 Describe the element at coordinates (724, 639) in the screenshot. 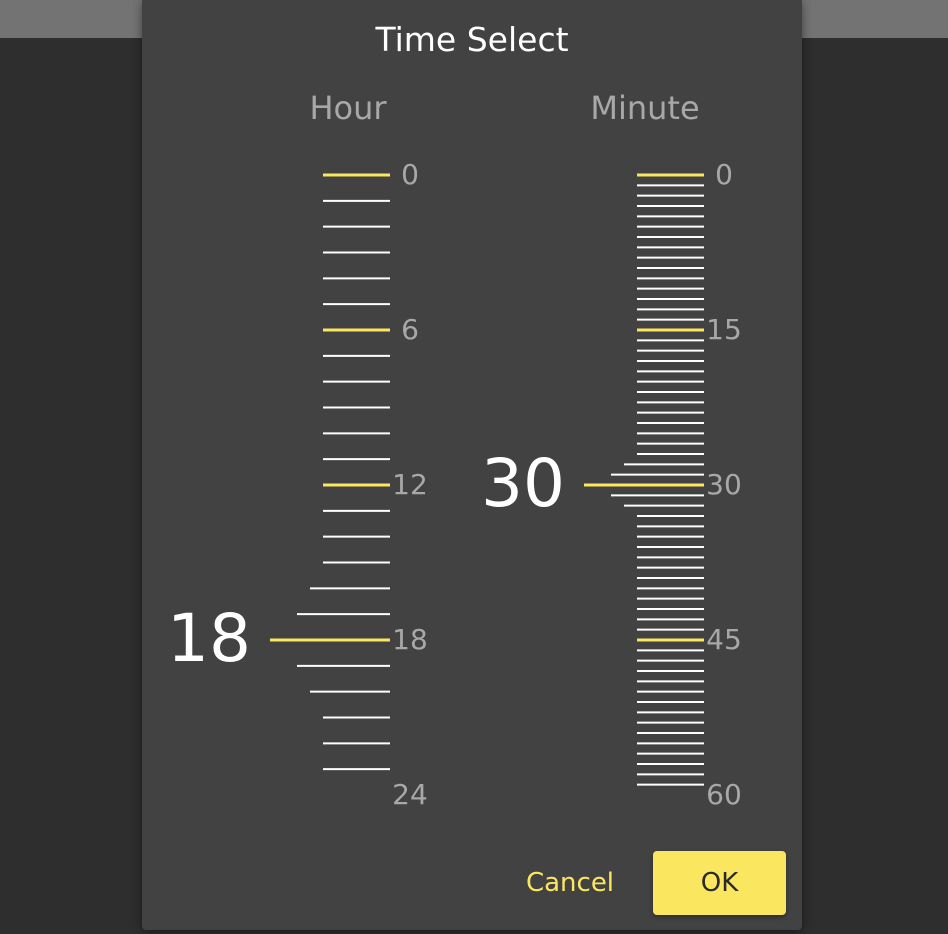

I see `minute-tick-label: 45` at that location.